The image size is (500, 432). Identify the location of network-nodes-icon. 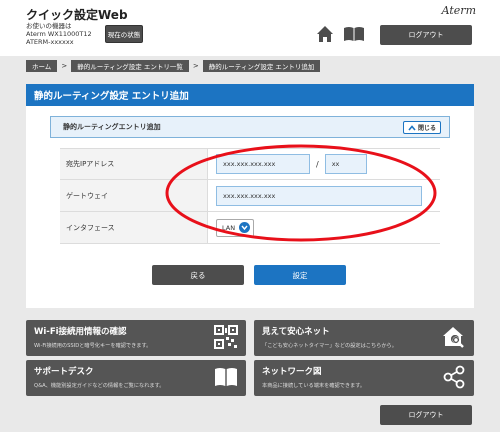
(454, 377).